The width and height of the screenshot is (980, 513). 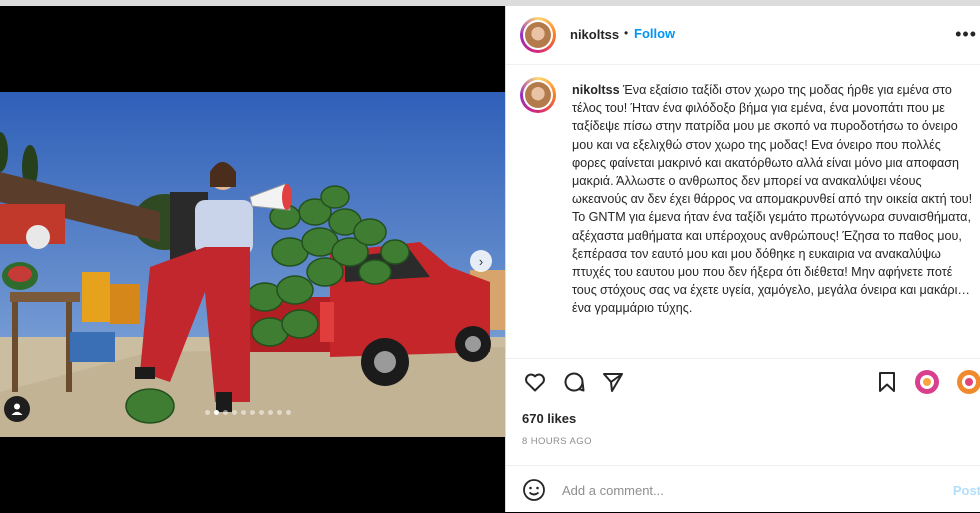 What do you see at coordinates (743, 381) in the screenshot?
I see `action-bar` at bounding box center [743, 381].